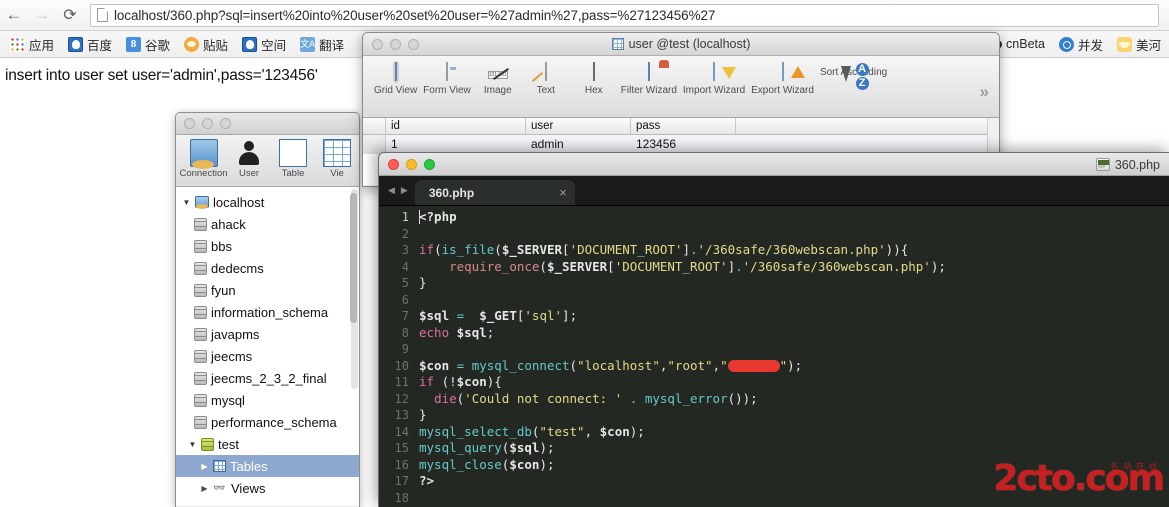  What do you see at coordinates (267, 422) in the screenshot?
I see `tree-item-performance-schema: performance_schema` at bounding box center [267, 422].